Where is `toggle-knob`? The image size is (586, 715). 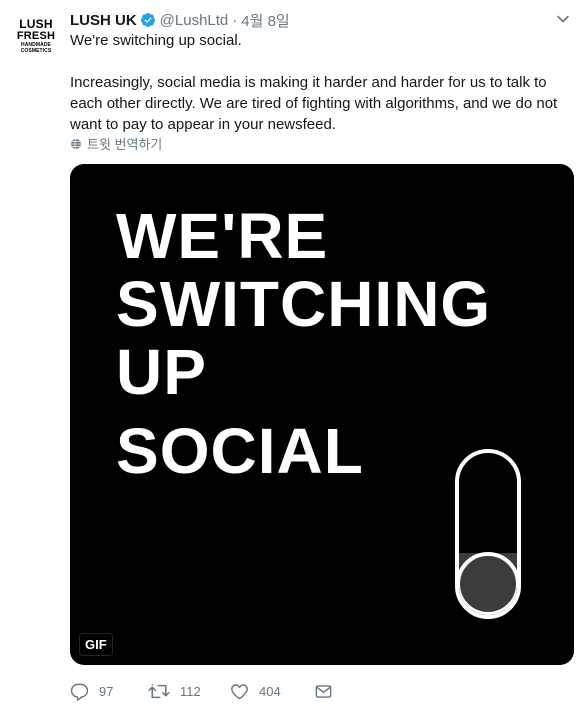 toggle-knob is located at coordinates (488, 583).